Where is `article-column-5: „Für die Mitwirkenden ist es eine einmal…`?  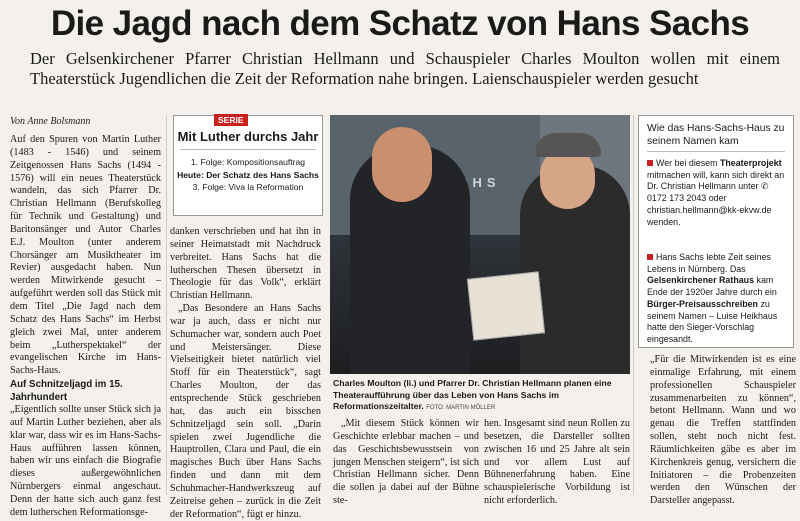
article-column-5: „Für die Mitwirkenden ist es eine einmal… is located at coordinates (723, 431).